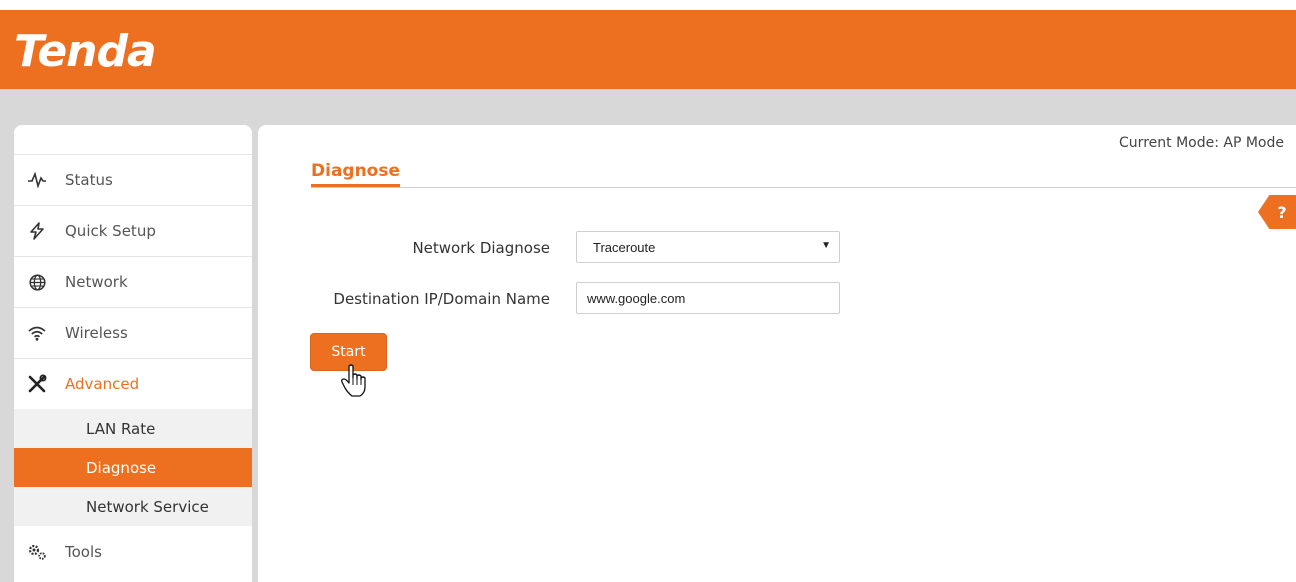 The image size is (1296, 582). Describe the element at coordinates (96, 333) in the screenshot. I see `sidebar-item-label: Wireless` at that location.